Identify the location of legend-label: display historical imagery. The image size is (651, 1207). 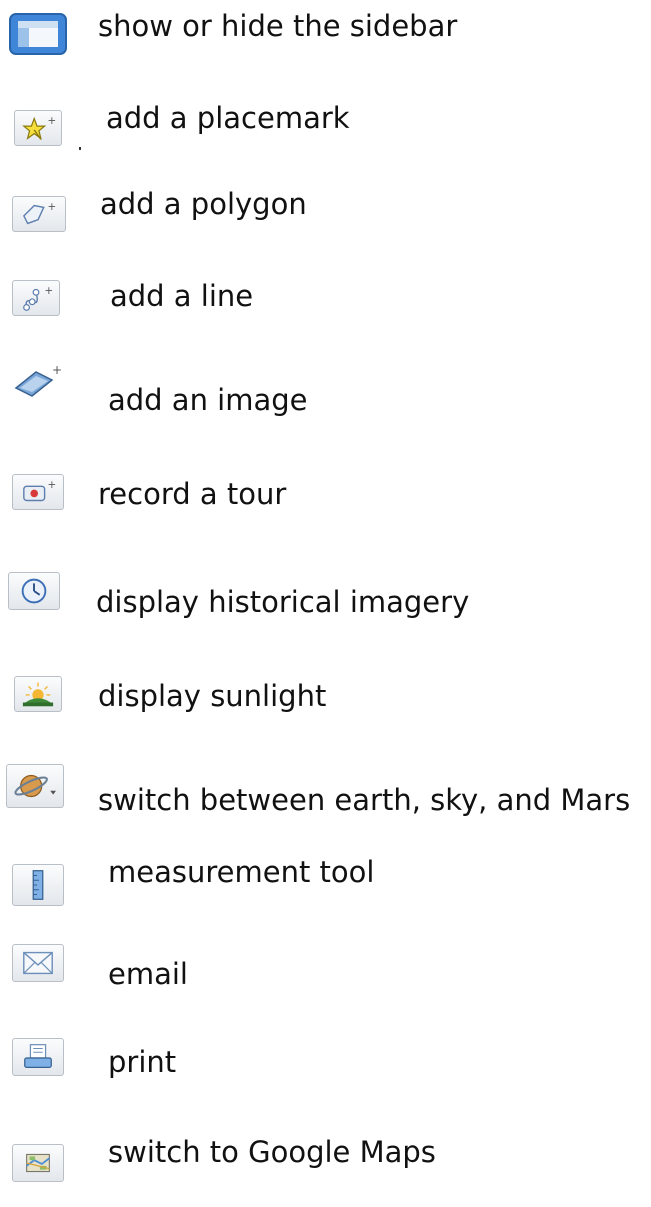
(283, 602).